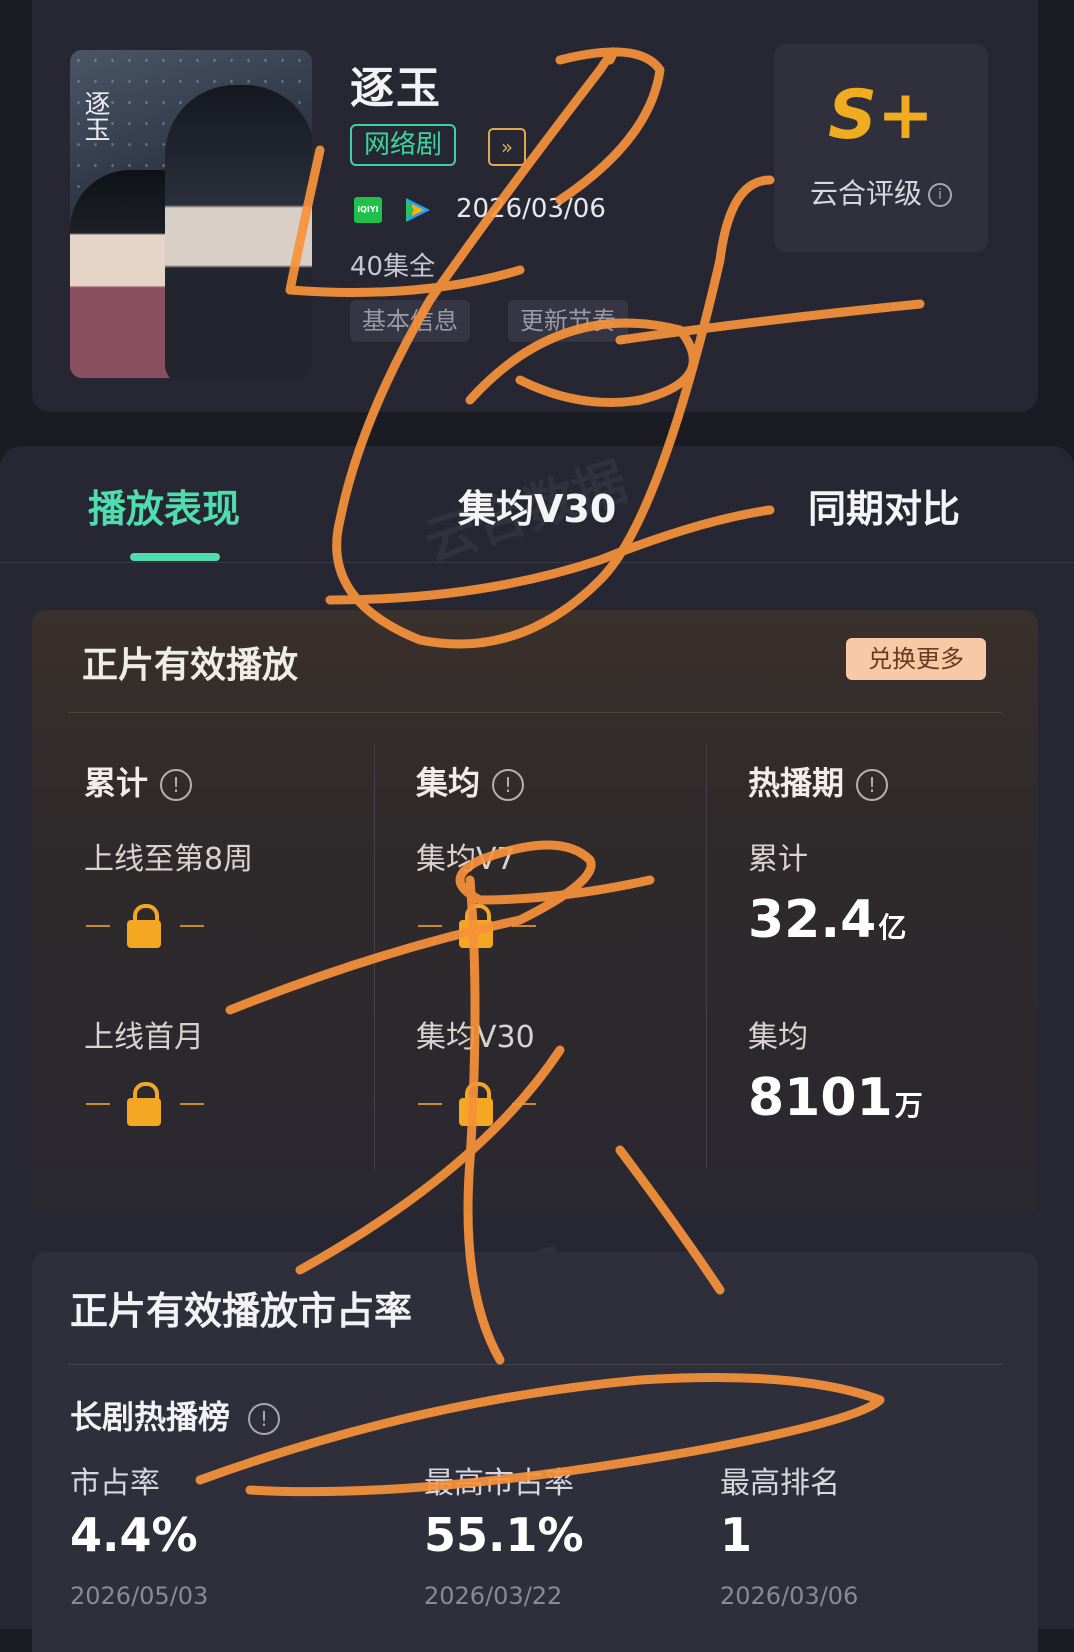  I want to click on exchange-more-button: 兑换更多, so click(916, 659).